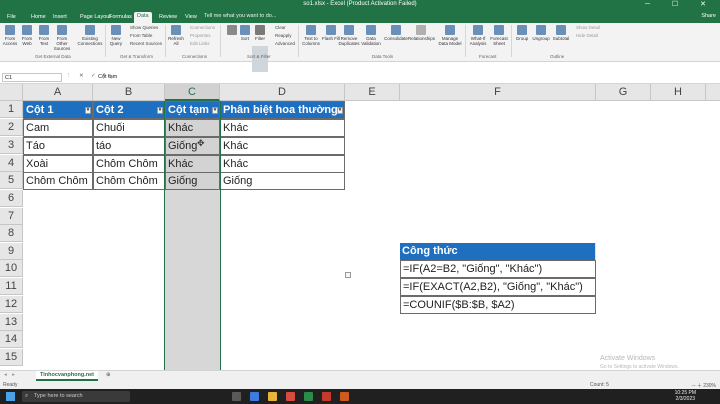 The height and width of the screenshot is (404, 720). What do you see at coordinates (498, 305) in the screenshot?
I see `formula-line: =COUNIF($B:$B, $A2)` at bounding box center [498, 305].